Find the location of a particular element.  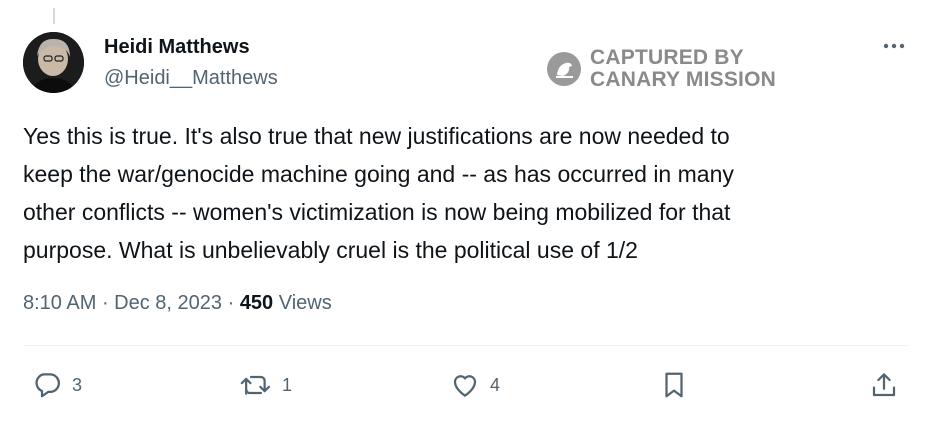

watermark-line1: CAPTURED BY is located at coordinates (667, 57).